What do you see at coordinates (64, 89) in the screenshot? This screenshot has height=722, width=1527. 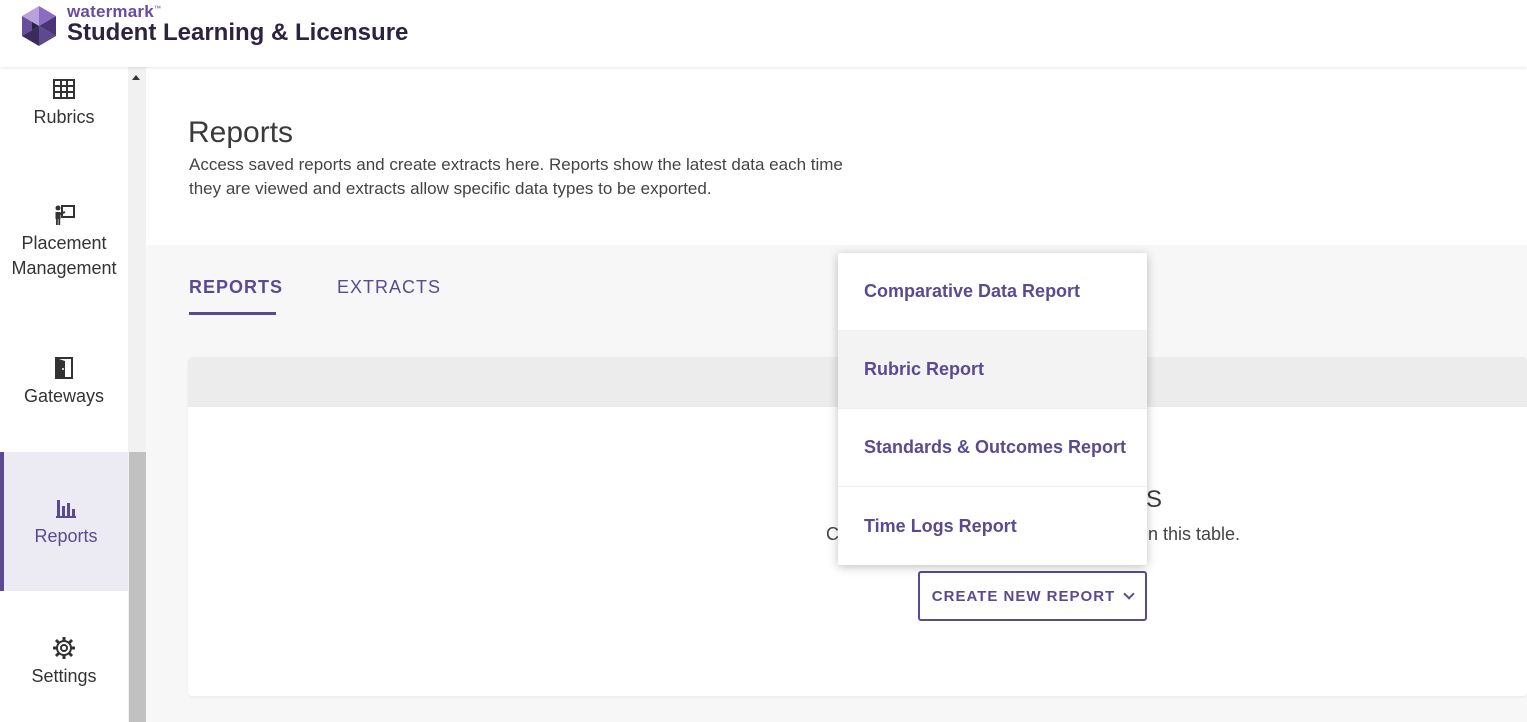 I see `table-grid-icon` at bounding box center [64, 89].